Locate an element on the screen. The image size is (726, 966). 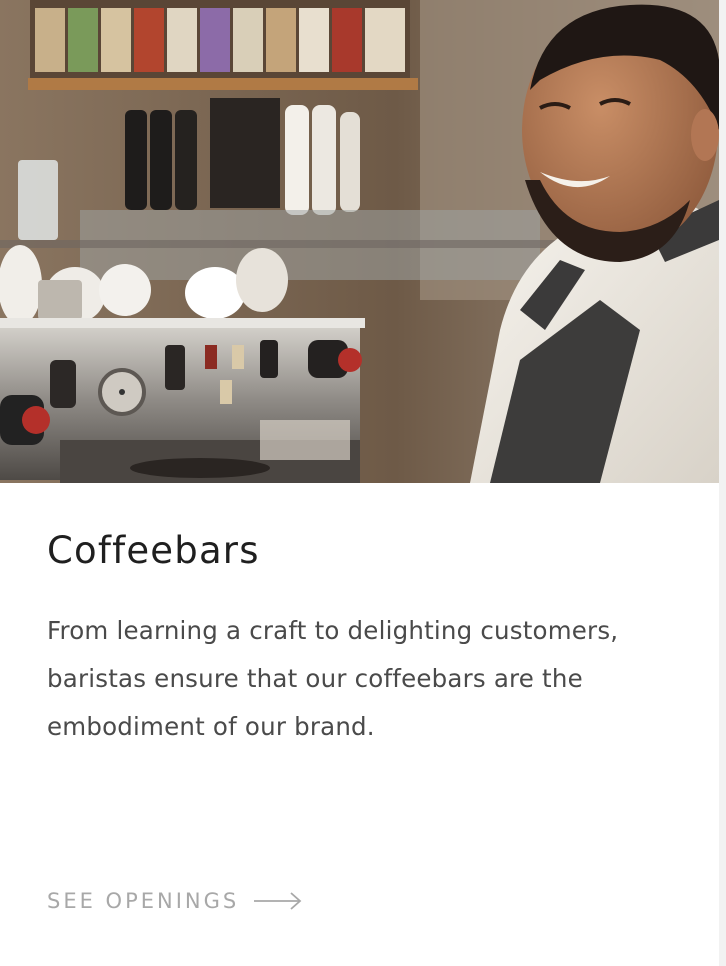
arrow-right-icon is located at coordinates (278, 901).